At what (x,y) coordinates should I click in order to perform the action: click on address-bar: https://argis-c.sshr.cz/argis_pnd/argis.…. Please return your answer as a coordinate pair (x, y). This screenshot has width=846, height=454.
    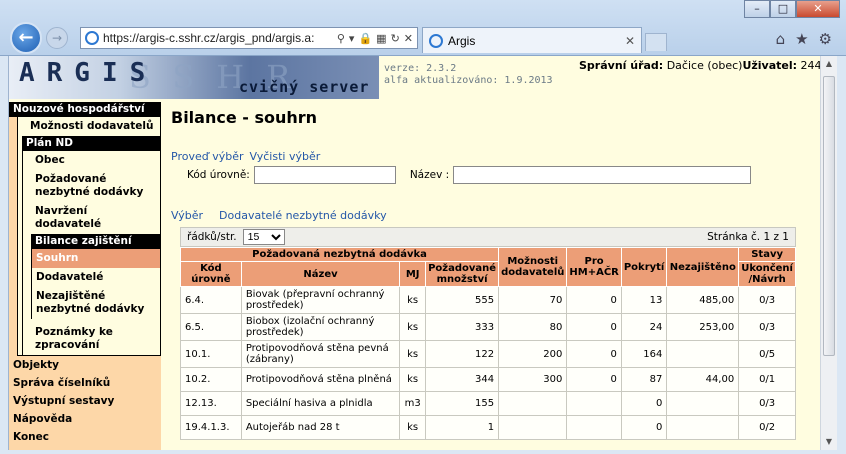
    Looking at the image, I should click on (249, 38).